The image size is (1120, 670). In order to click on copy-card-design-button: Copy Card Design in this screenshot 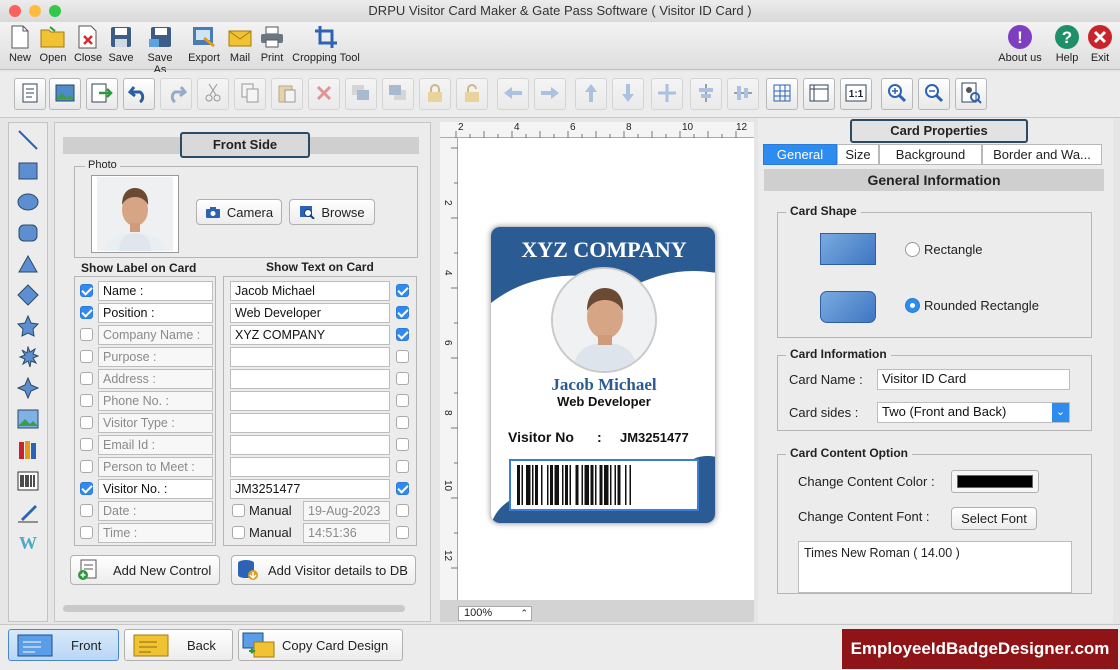, I will do `click(320, 645)`.